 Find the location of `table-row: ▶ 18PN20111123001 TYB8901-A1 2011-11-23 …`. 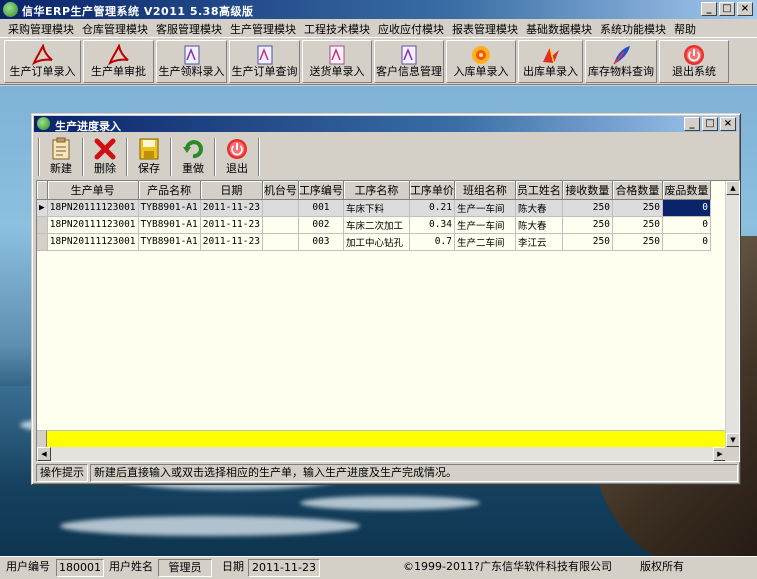

table-row: ▶ 18PN20111123001 TYB8901-A1 2011-11-23 … is located at coordinates (374, 208).